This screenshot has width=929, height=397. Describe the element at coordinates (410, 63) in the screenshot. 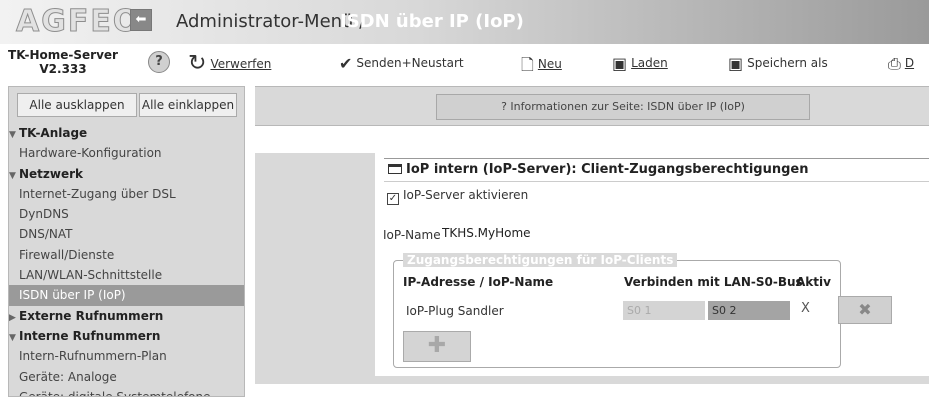

I see `send-restart-label: Senden+Neustart` at that location.